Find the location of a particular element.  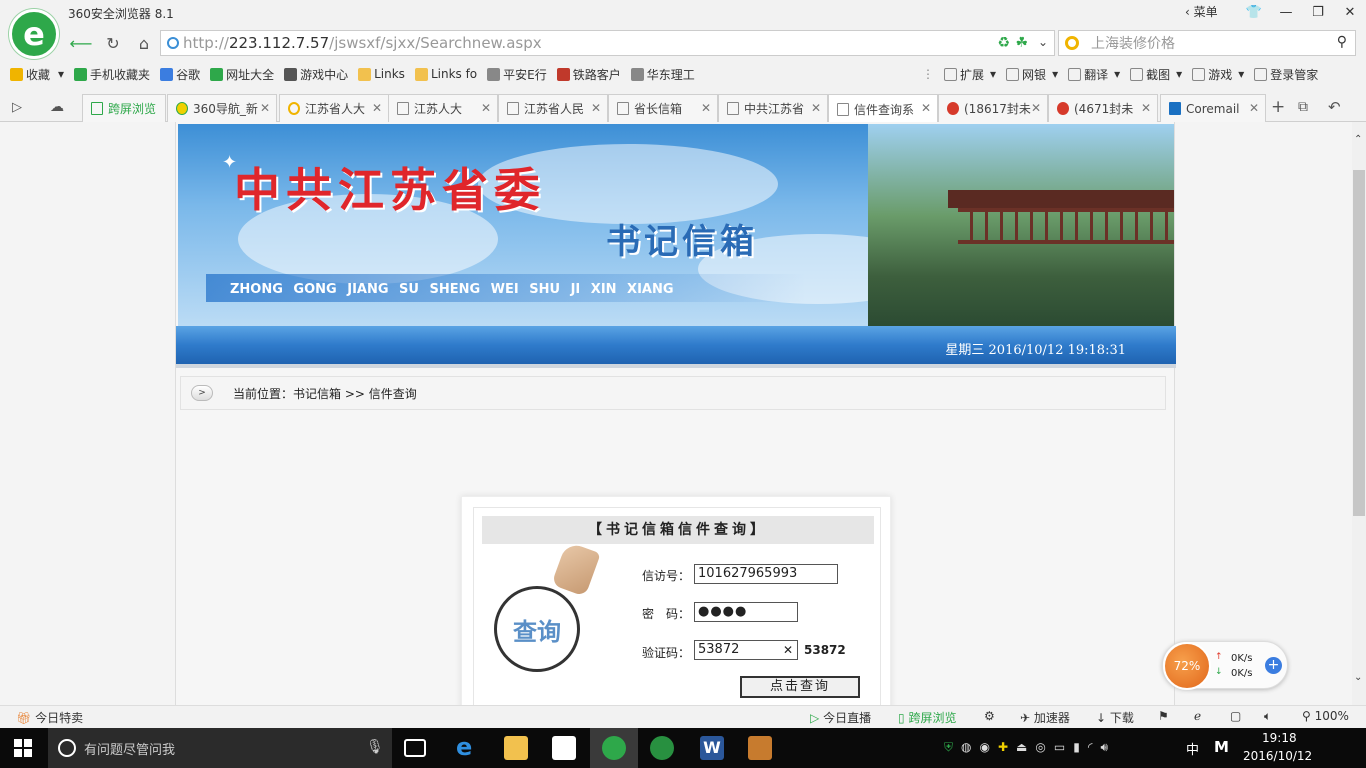

tab-2: 360导航_新 ✕ is located at coordinates (222, 108).